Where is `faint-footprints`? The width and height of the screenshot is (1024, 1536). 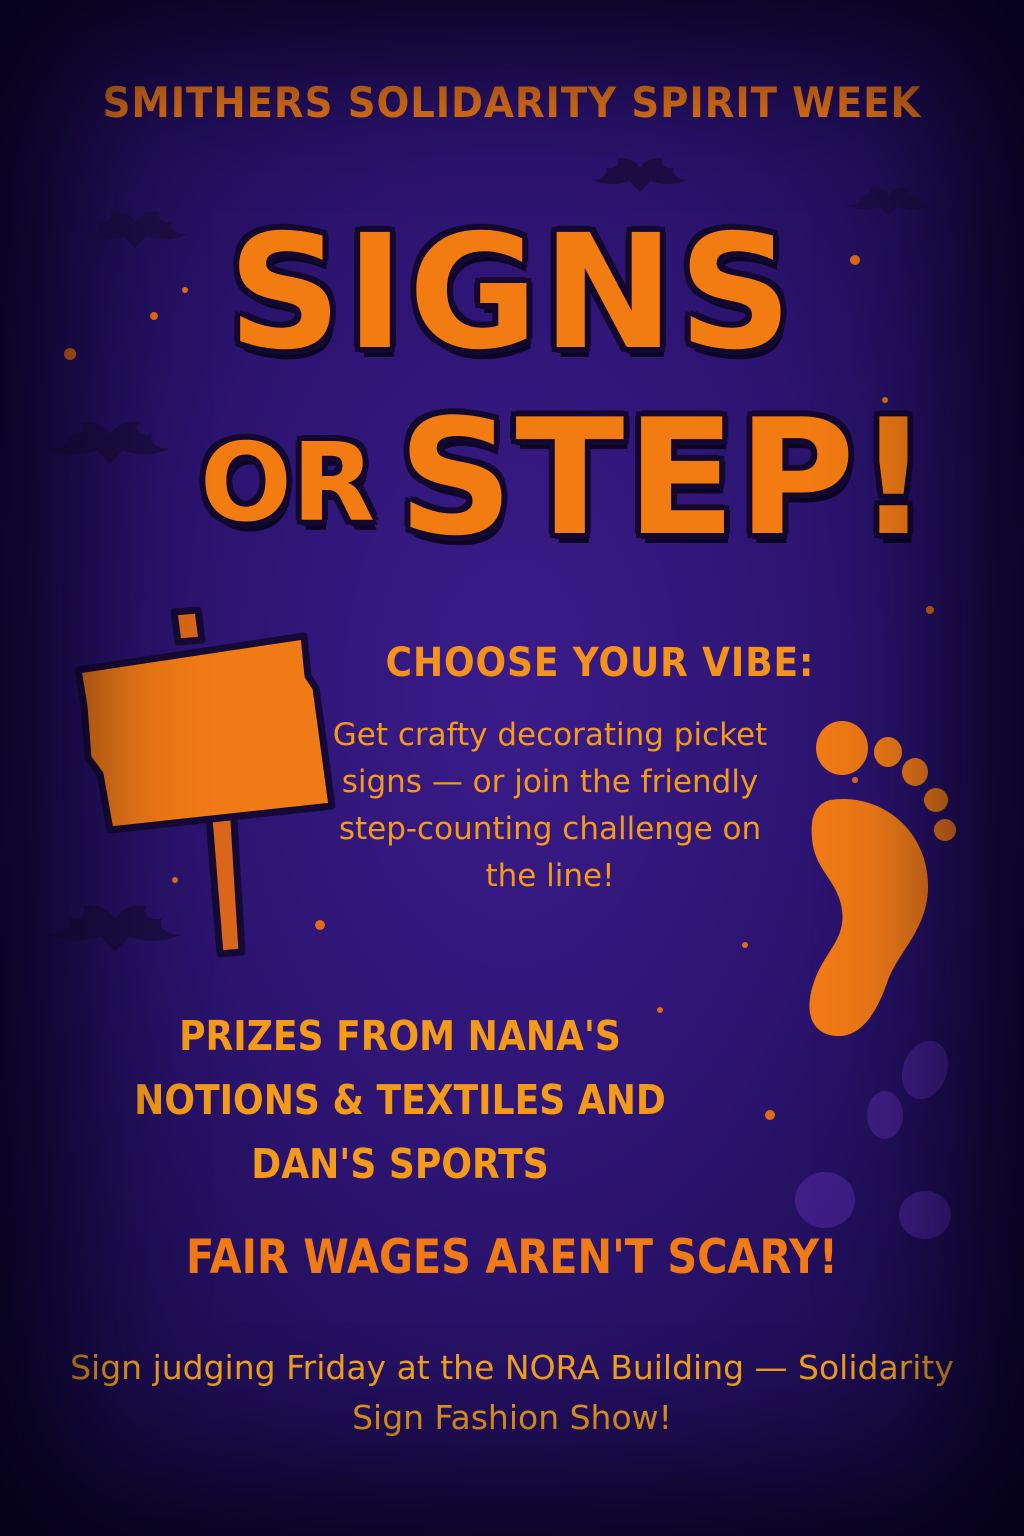
faint-footprints is located at coordinates (873, 1139).